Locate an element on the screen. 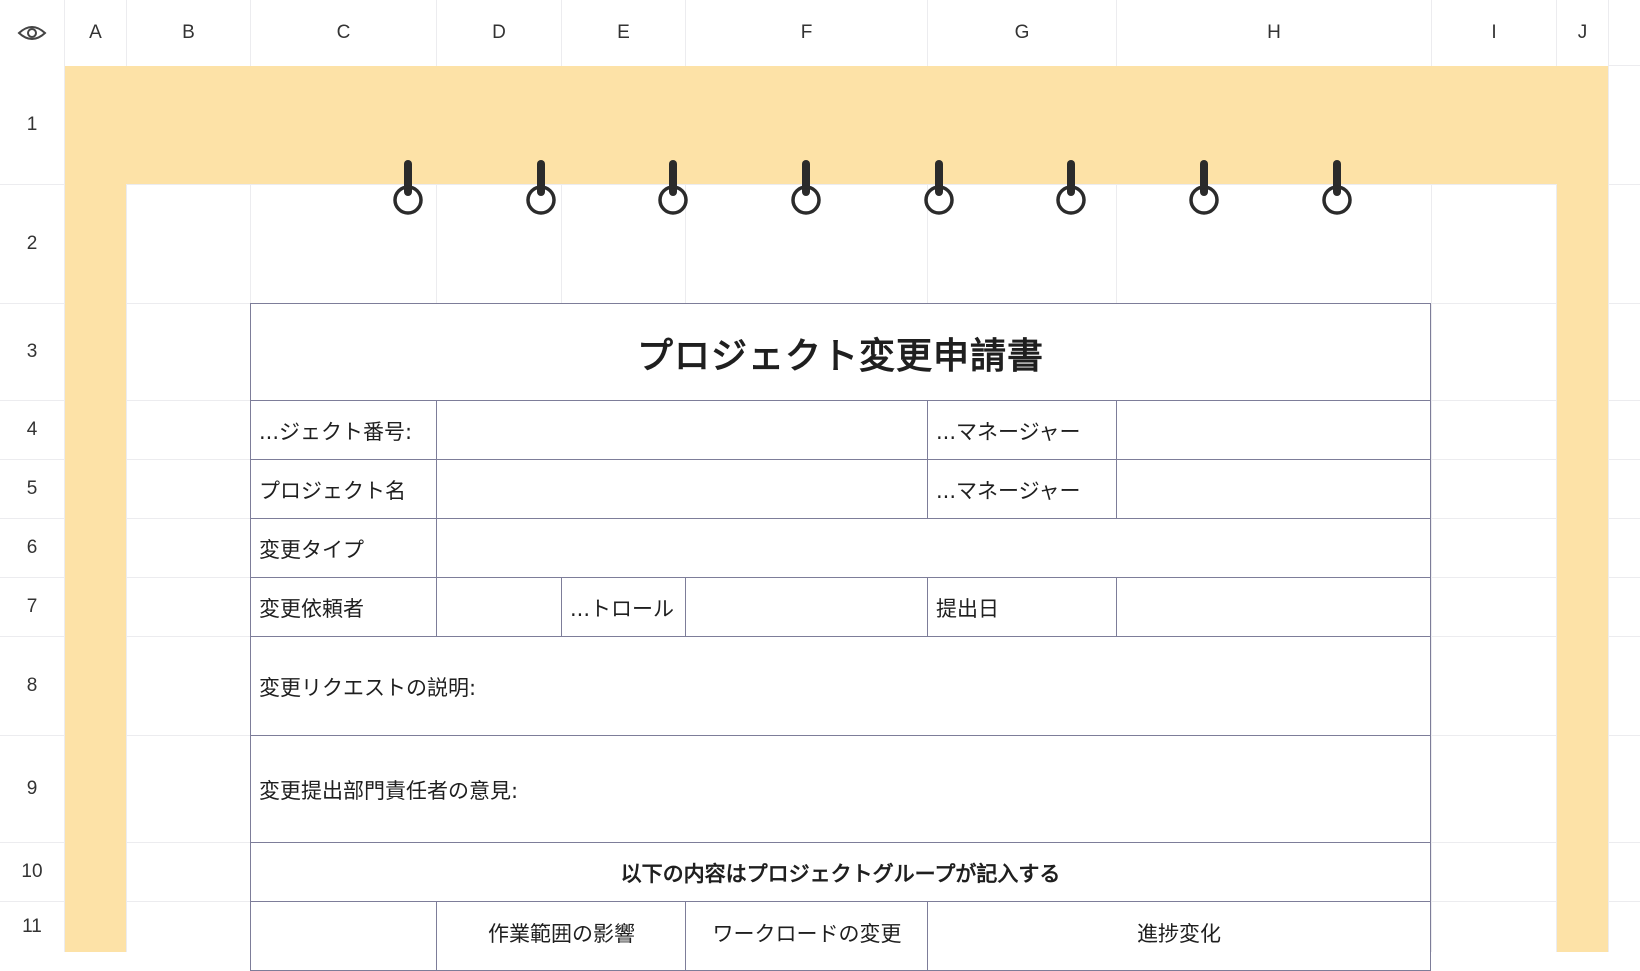  column-header-b: B is located at coordinates (188, 33).